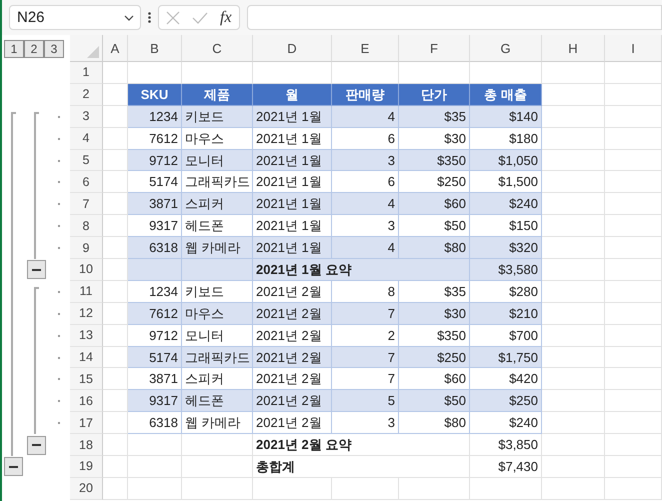 The image size is (662, 501). Describe the element at coordinates (86, 139) in the screenshot. I see `row-header: 4` at that location.